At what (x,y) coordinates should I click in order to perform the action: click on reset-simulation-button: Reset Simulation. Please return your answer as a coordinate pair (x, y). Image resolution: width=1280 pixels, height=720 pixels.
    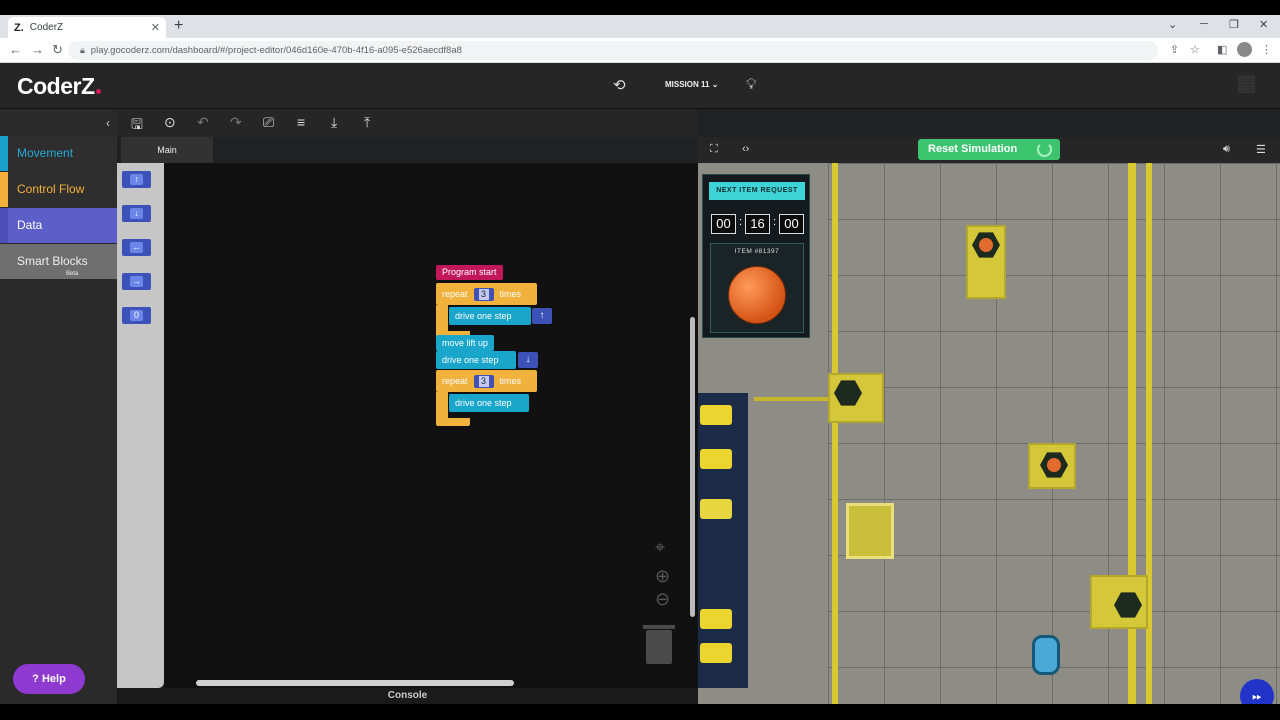
    Looking at the image, I should click on (989, 149).